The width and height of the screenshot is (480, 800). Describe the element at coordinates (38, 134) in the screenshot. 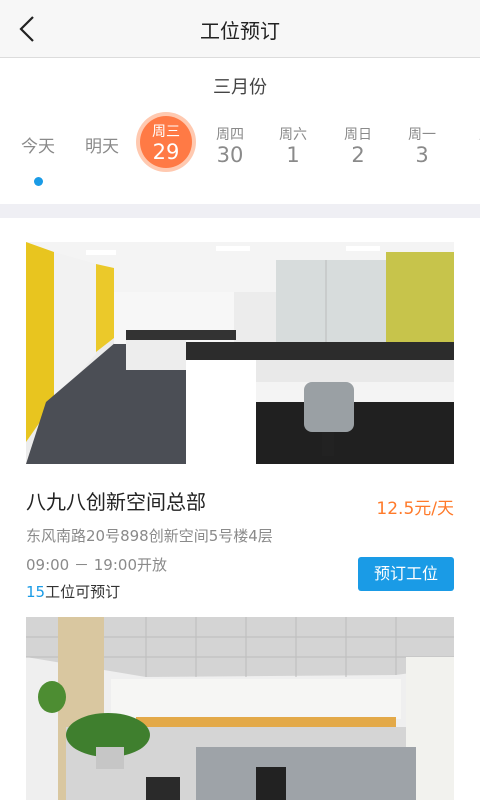

I see `day-today: 今天` at that location.